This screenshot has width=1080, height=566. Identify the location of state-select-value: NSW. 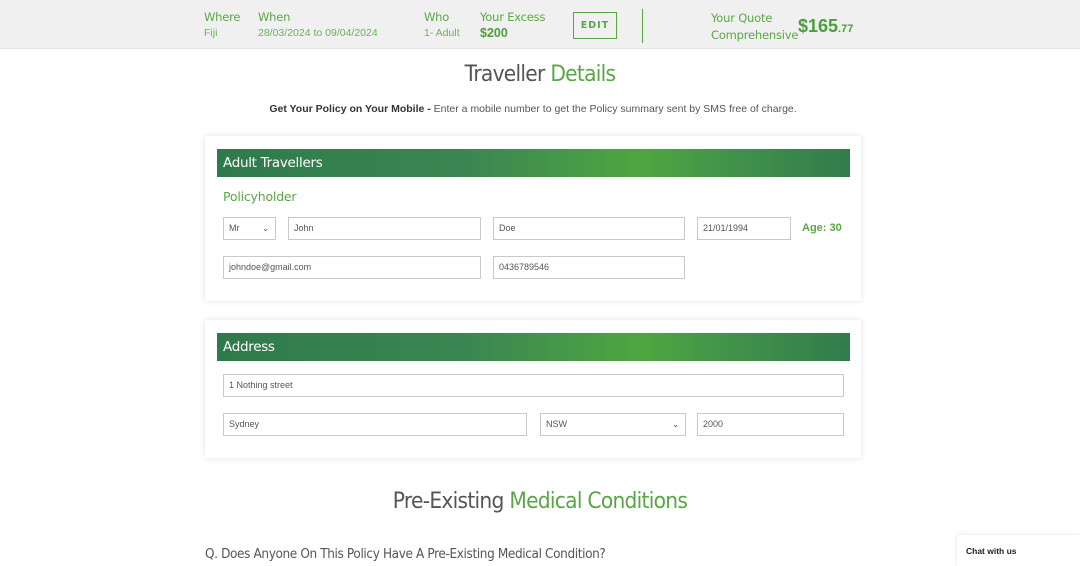
(556, 424).